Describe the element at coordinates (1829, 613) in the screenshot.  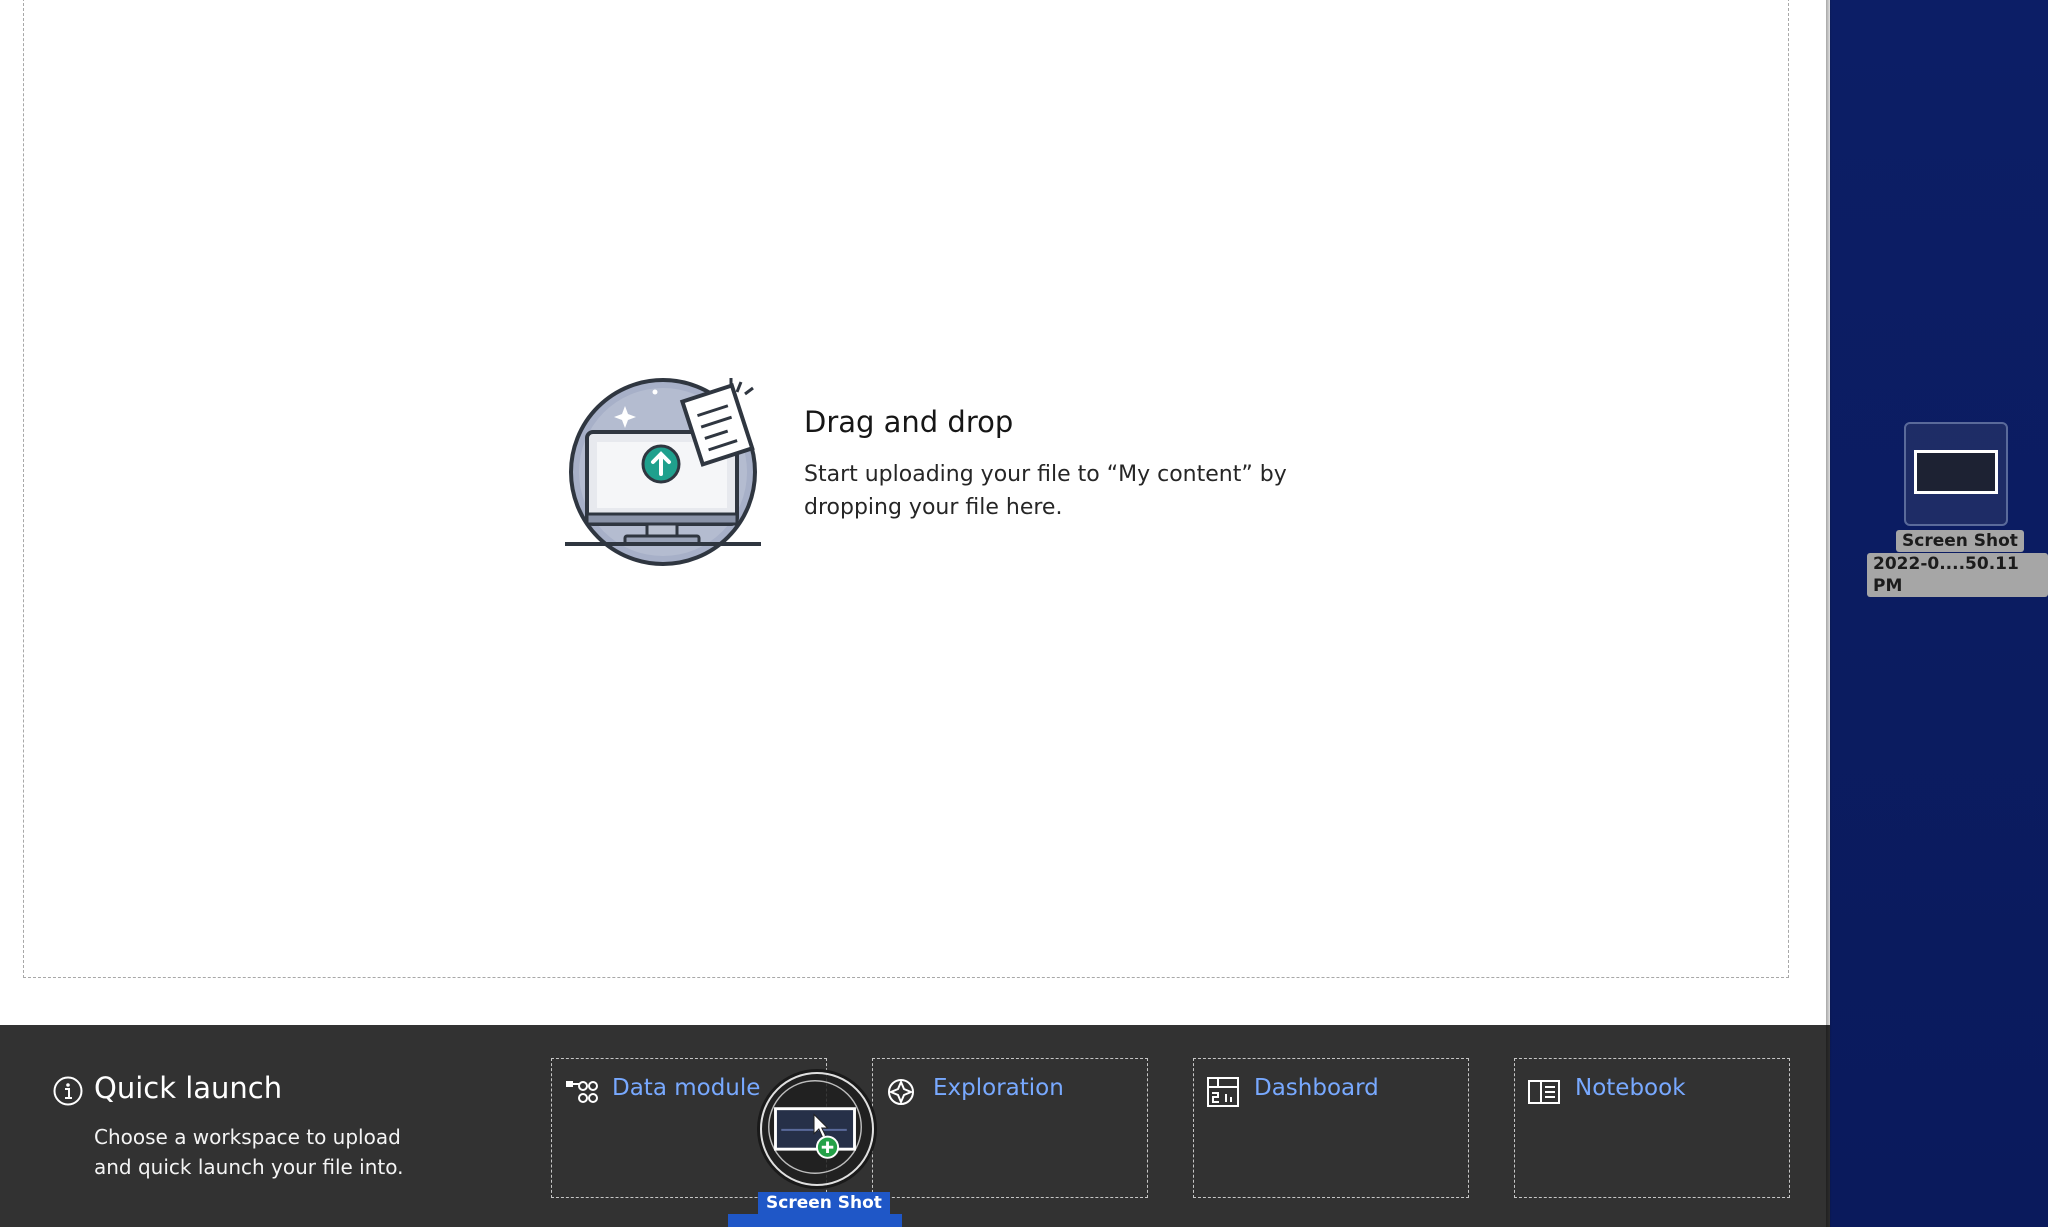
I see `window-shadow` at that location.